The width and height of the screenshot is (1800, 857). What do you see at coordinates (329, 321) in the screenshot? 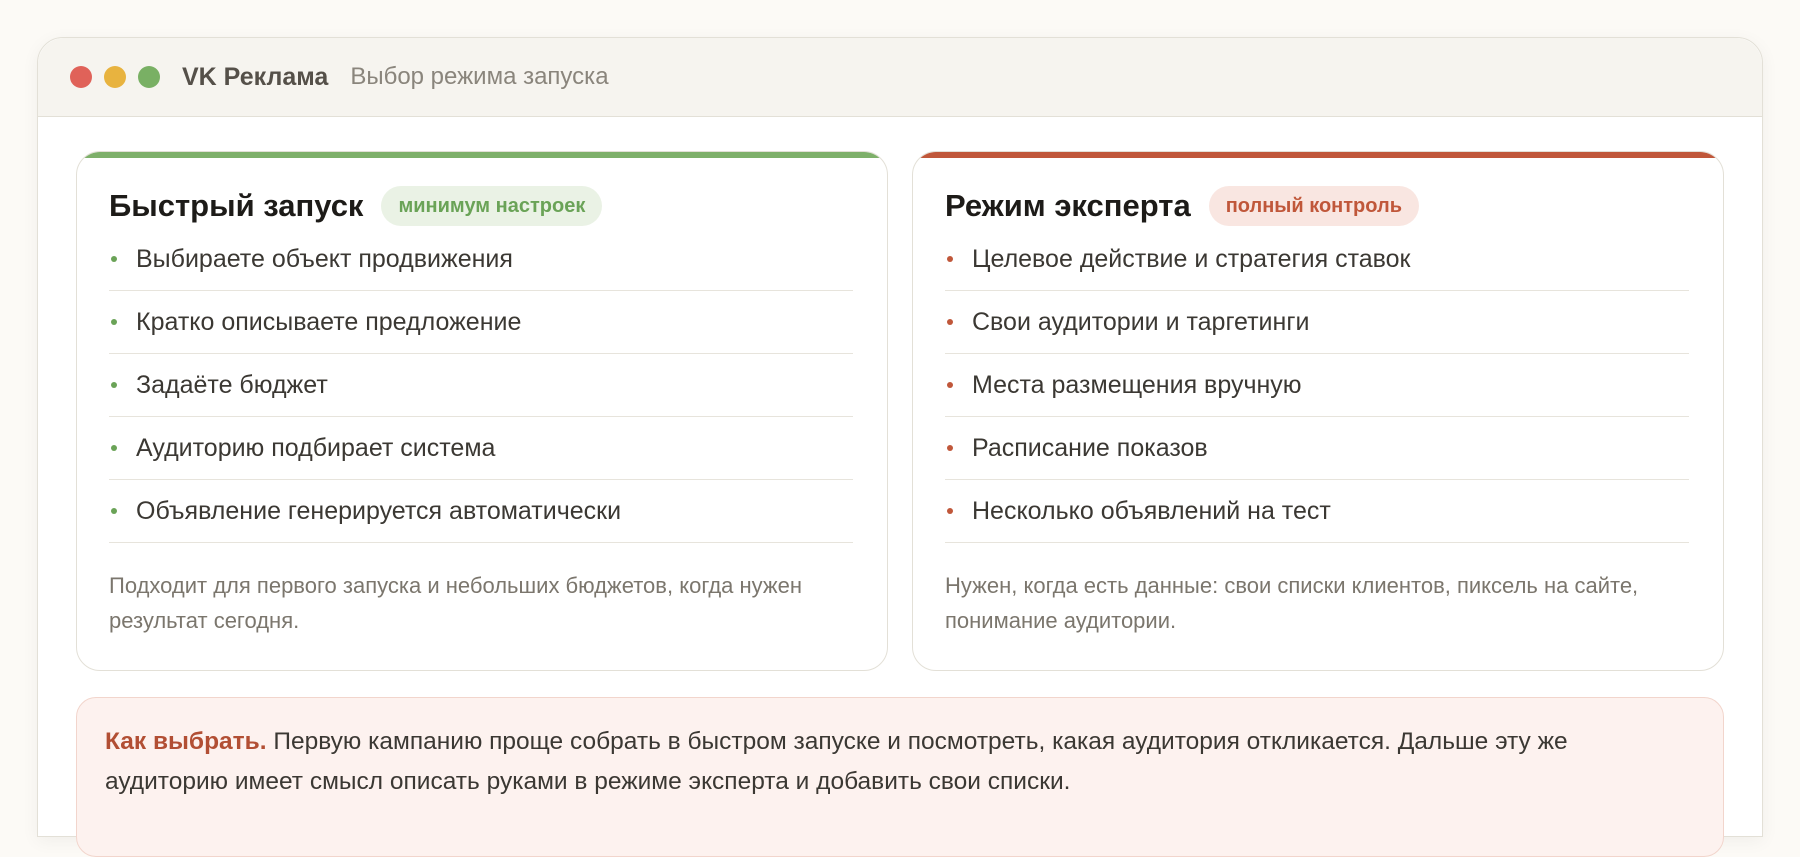
I see `list-item-label: Кратко описываете предложение` at bounding box center [329, 321].